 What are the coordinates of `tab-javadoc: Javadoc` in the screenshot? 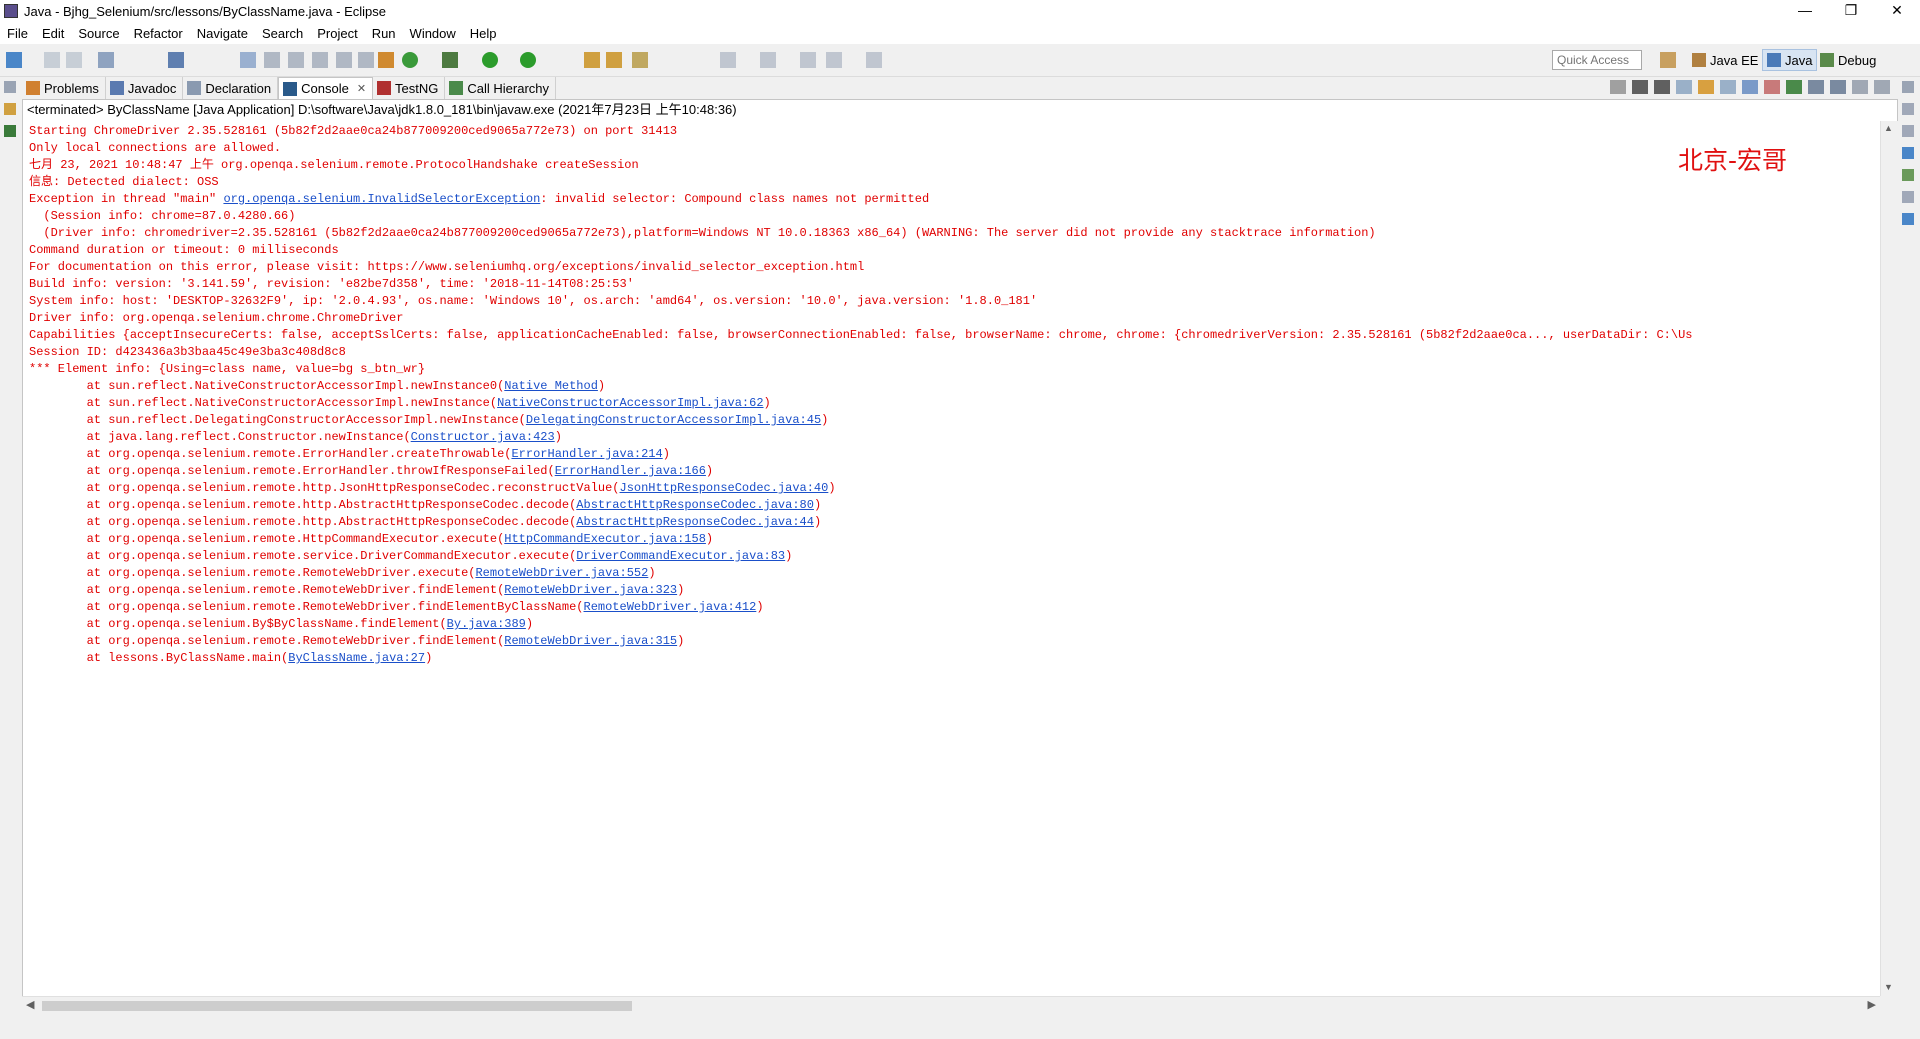 It's located at (145, 88).